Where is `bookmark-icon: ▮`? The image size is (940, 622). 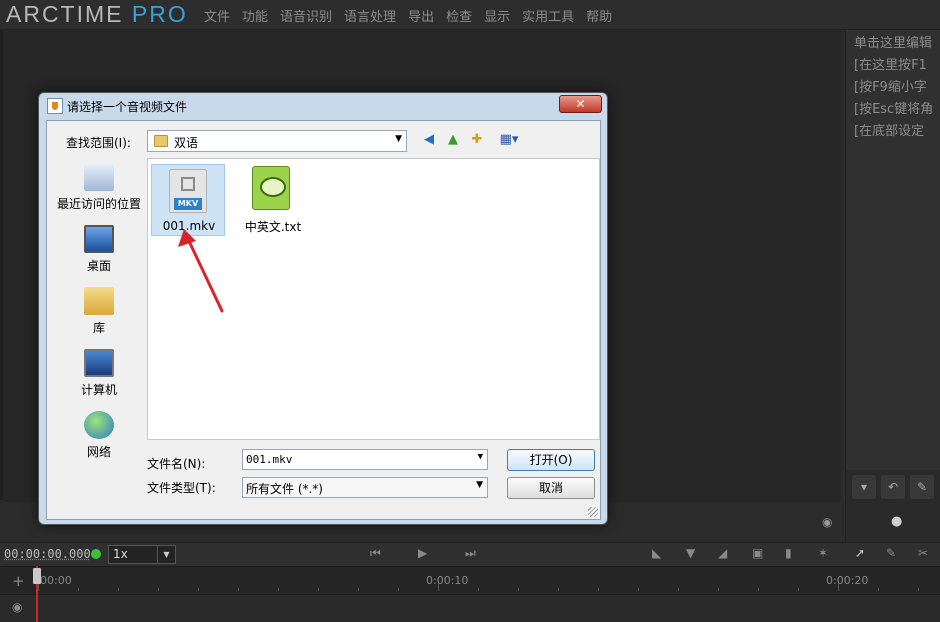
bookmark-icon: ▮ is located at coordinates (788, 553).